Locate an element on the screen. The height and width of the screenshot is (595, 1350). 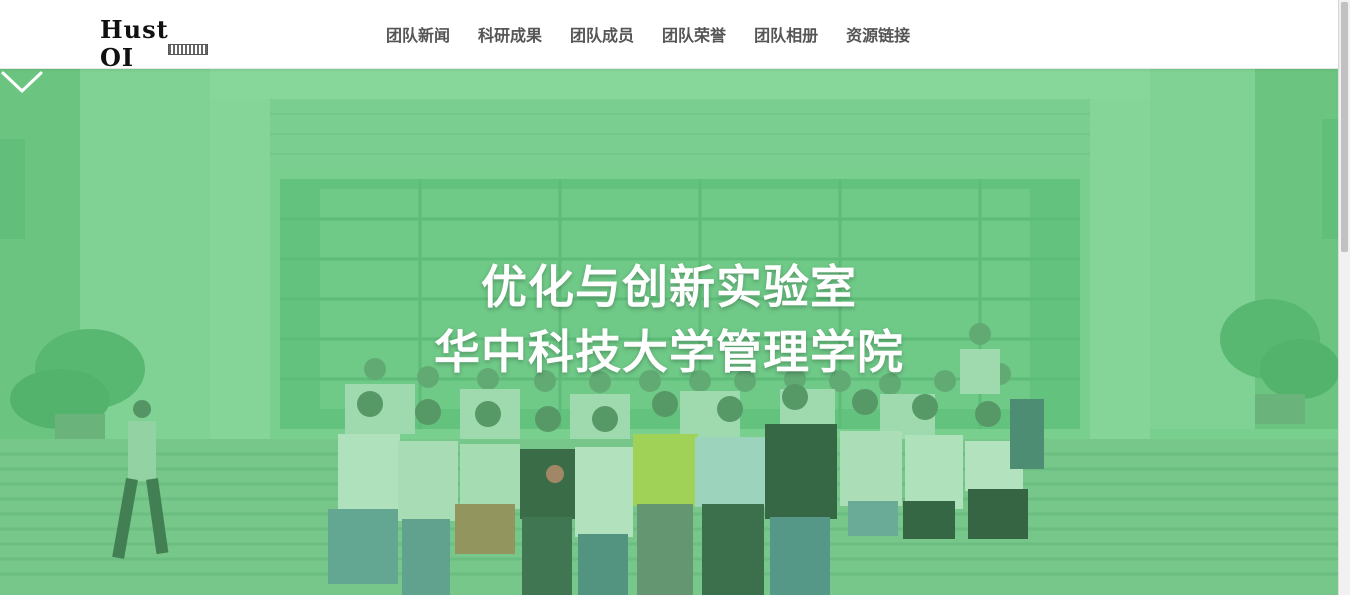
site-logo: Hust OI is located at coordinates (155, 43).